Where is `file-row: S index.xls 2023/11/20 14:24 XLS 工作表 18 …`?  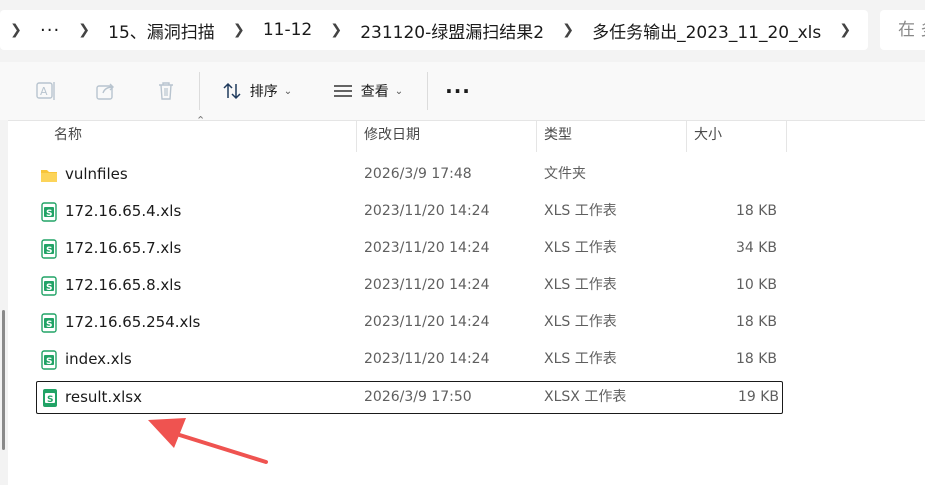 file-row: S index.xls 2023/11/20 14:24 XLS 工作表 18 … is located at coordinates (408, 359).